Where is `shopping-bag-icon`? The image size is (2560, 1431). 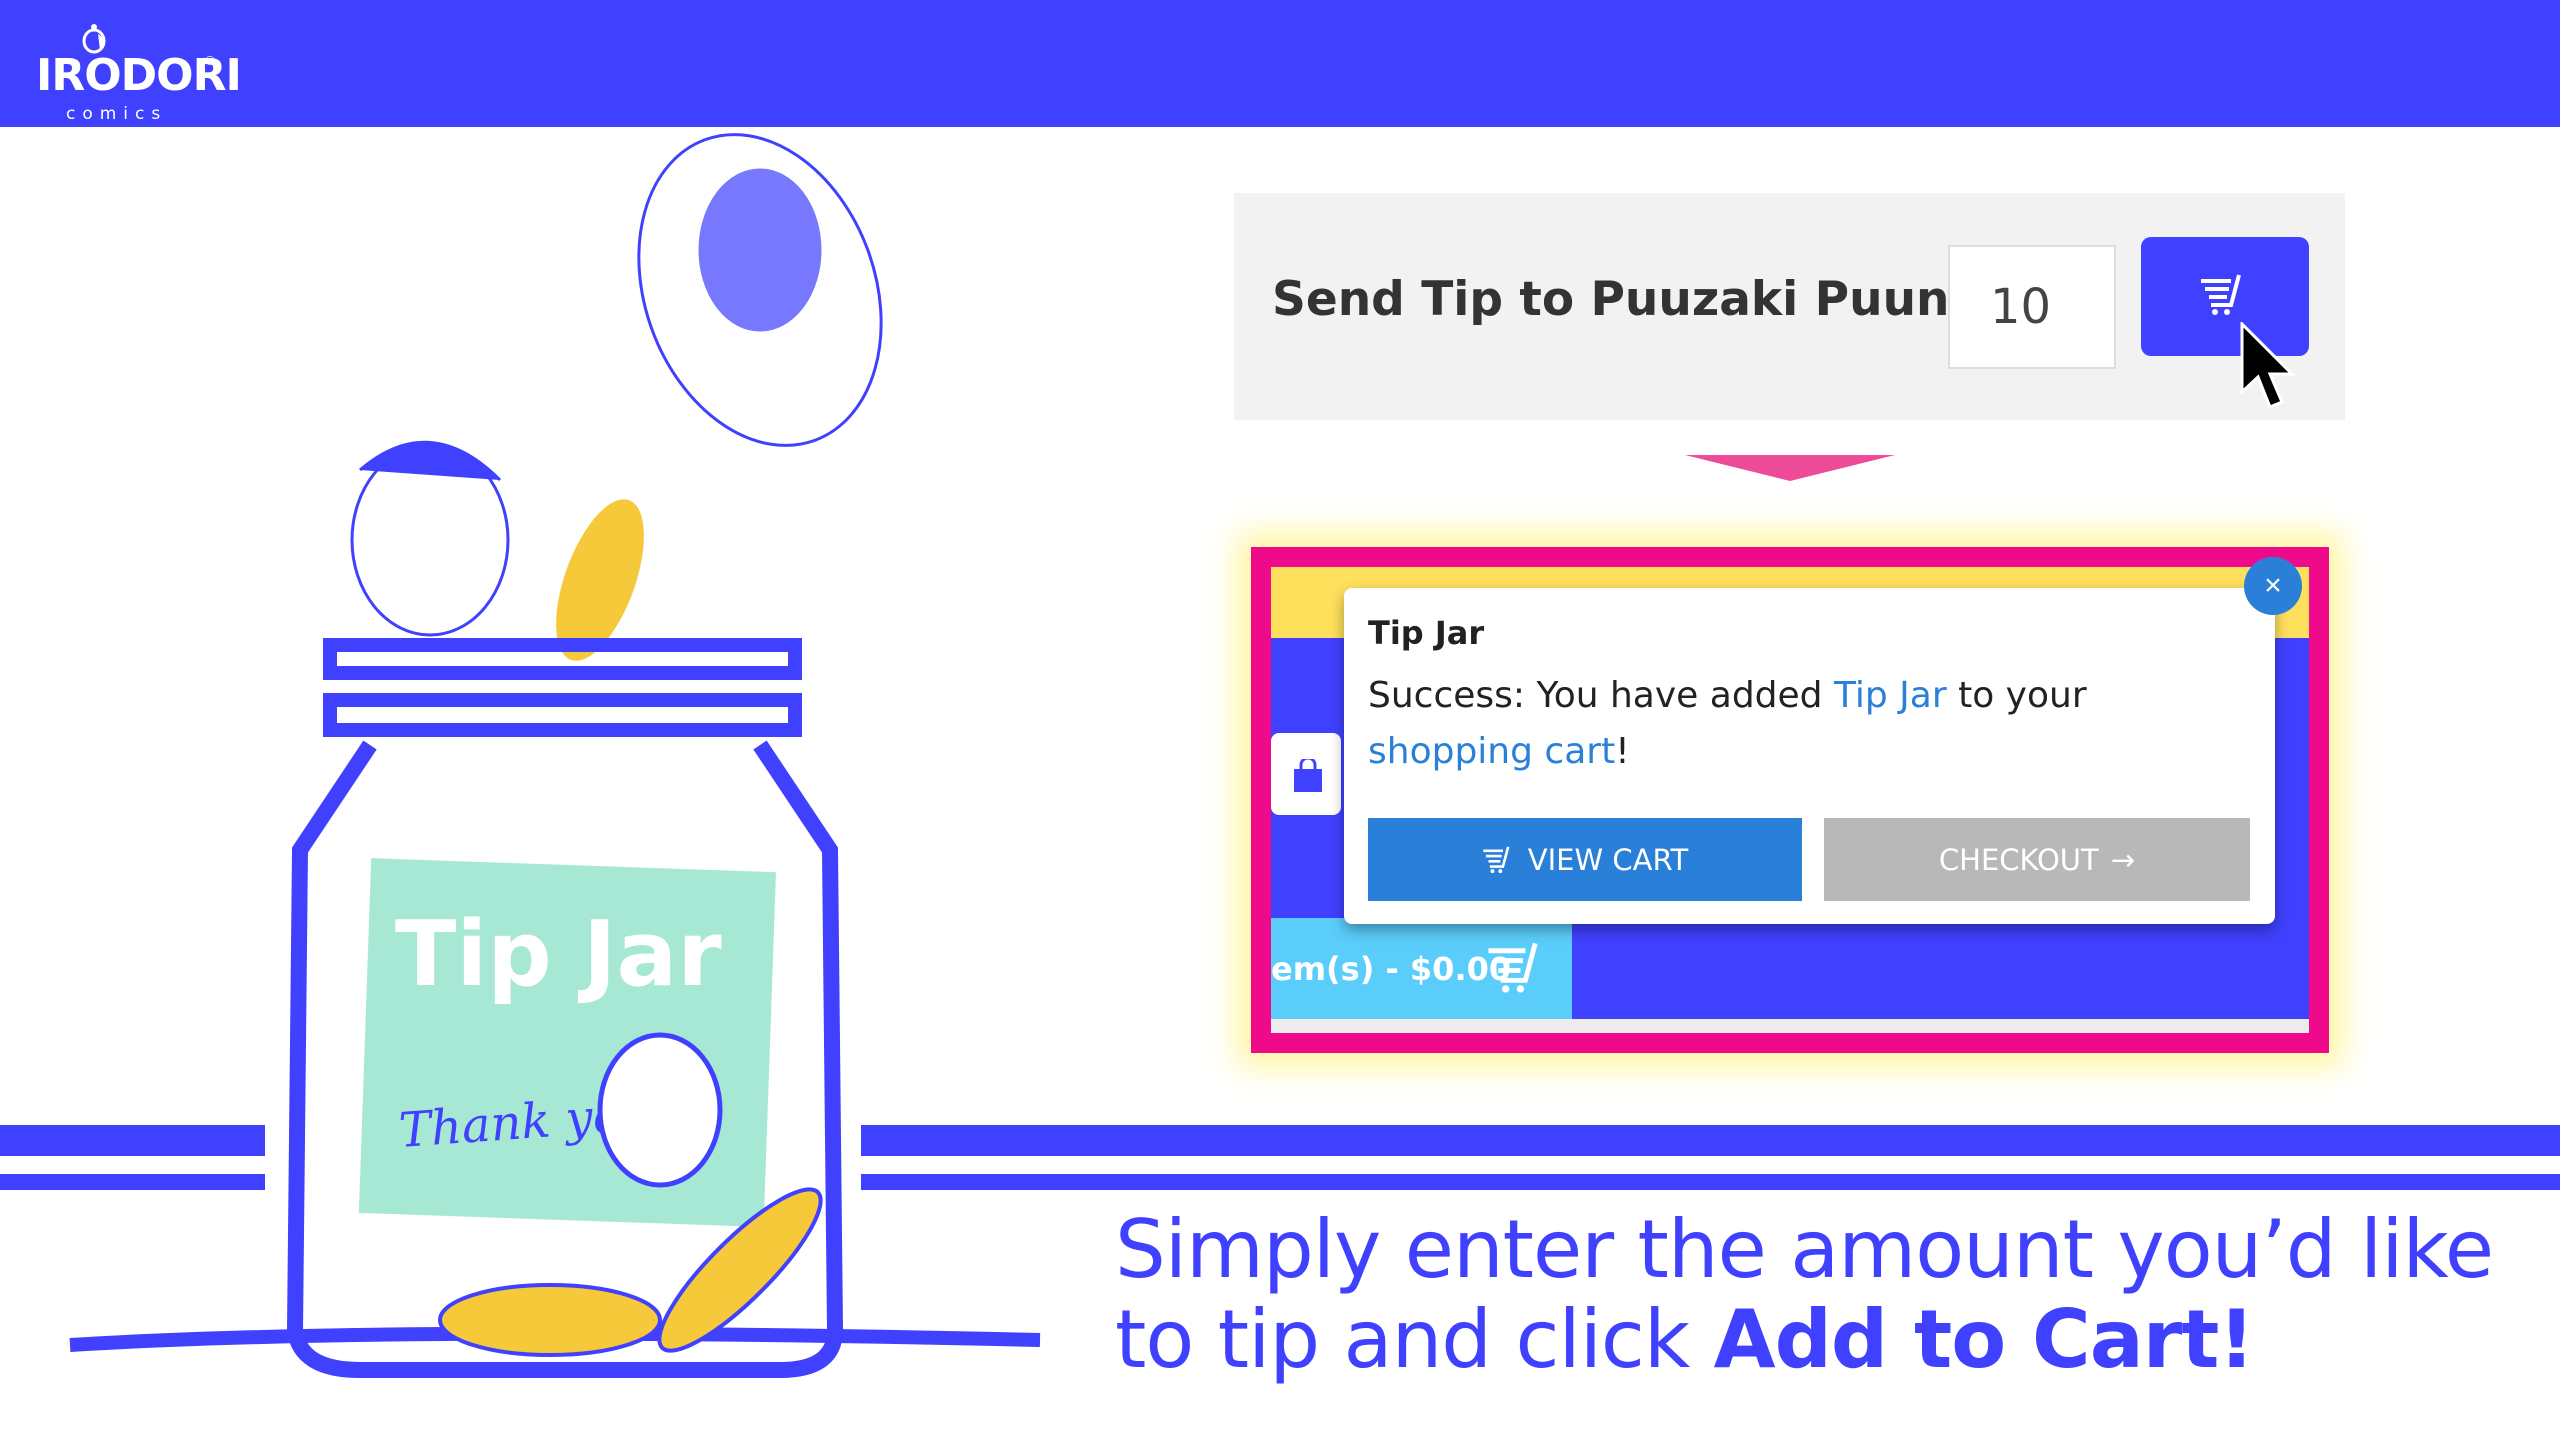 shopping-bag-icon is located at coordinates (1308, 775).